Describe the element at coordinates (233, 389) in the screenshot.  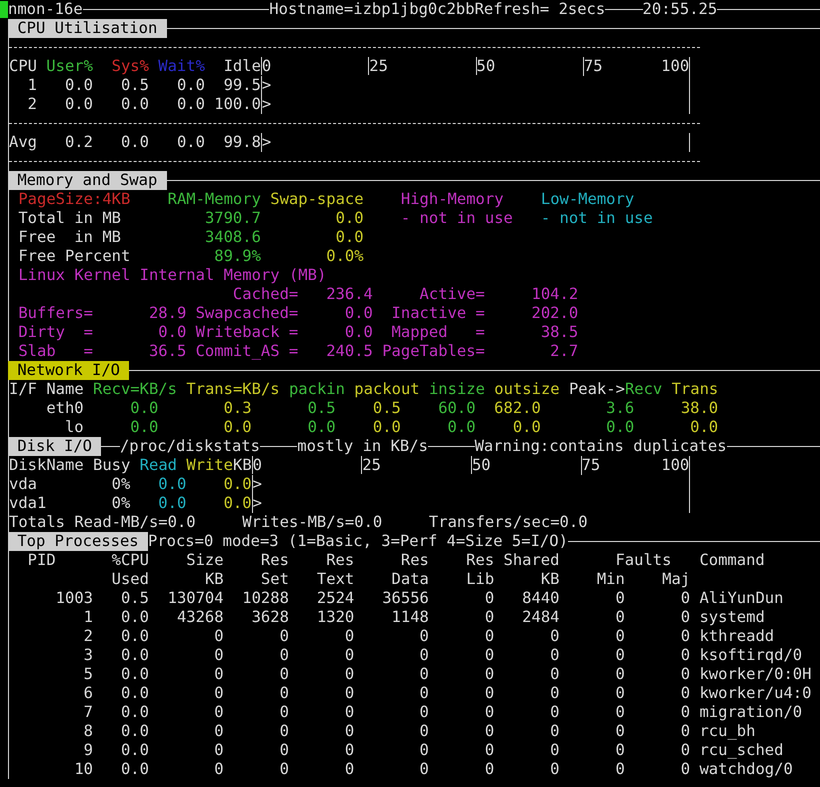
I see `column-header: Trans=KB/s` at that location.